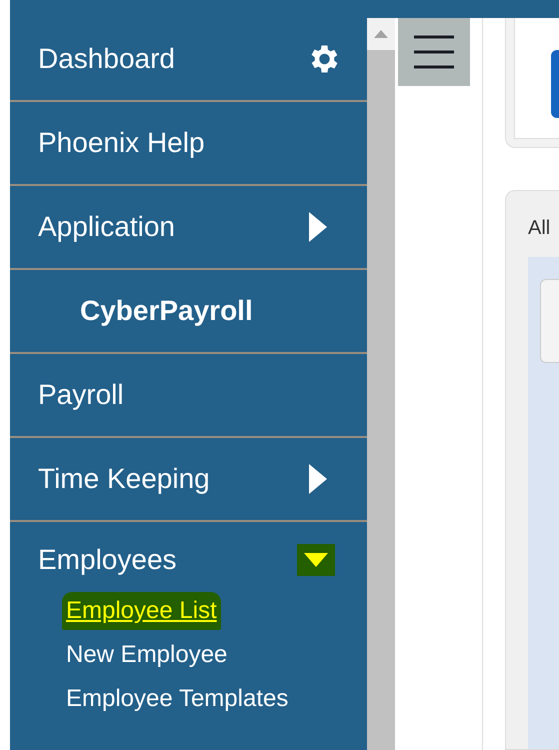  What do you see at coordinates (106, 59) in the screenshot?
I see `sidebar-item: Dashboard` at bounding box center [106, 59].